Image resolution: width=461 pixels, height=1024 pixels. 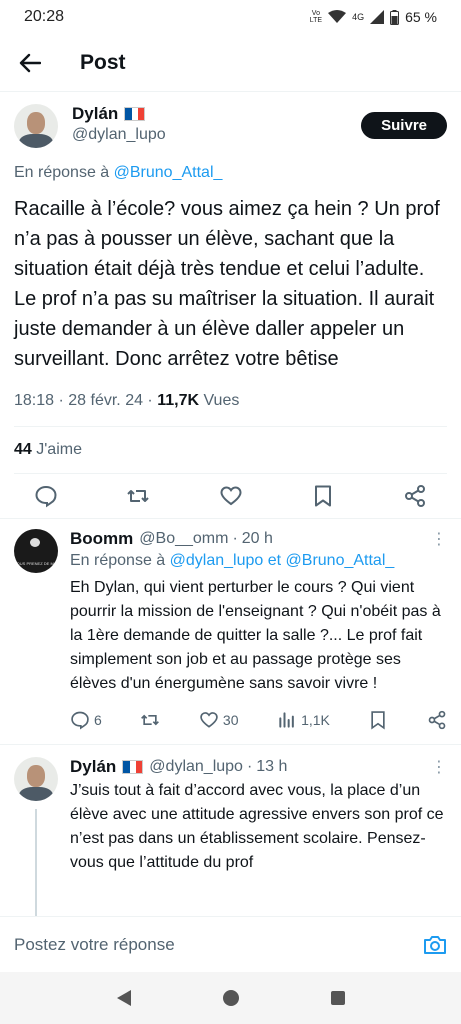 What do you see at coordinates (272, 766) in the screenshot?
I see `reply-time: 13 h` at bounding box center [272, 766].